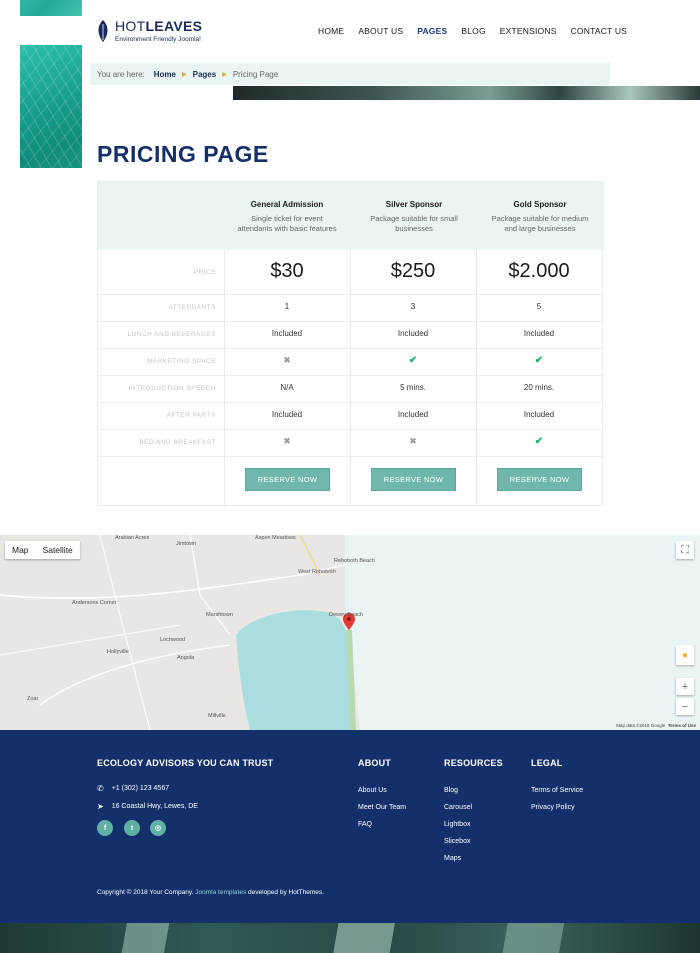 The image size is (700, 953). Describe the element at coordinates (451, 790) in the screenshot. I see `footer-link-blog: Blog` at that location.